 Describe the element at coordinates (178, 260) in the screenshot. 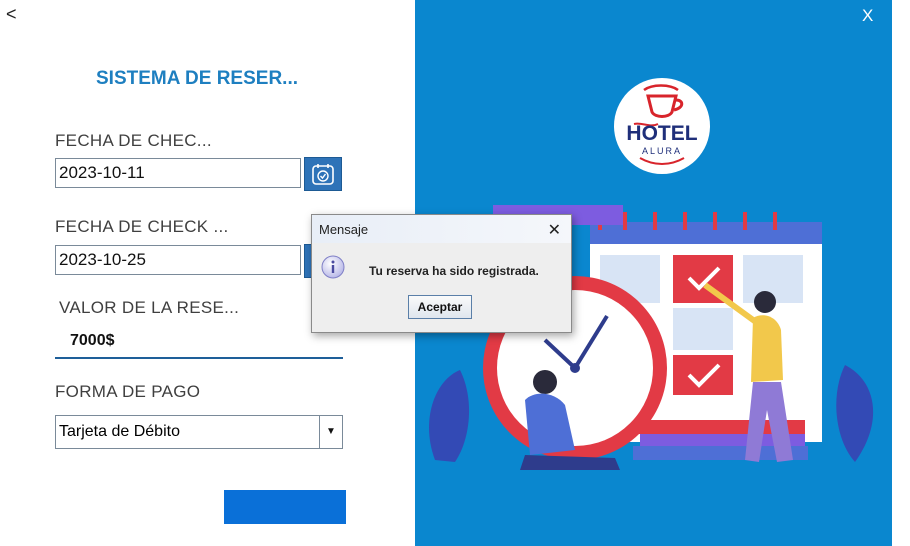

I see `checkout-date-field: 2023-10-25` at that location.